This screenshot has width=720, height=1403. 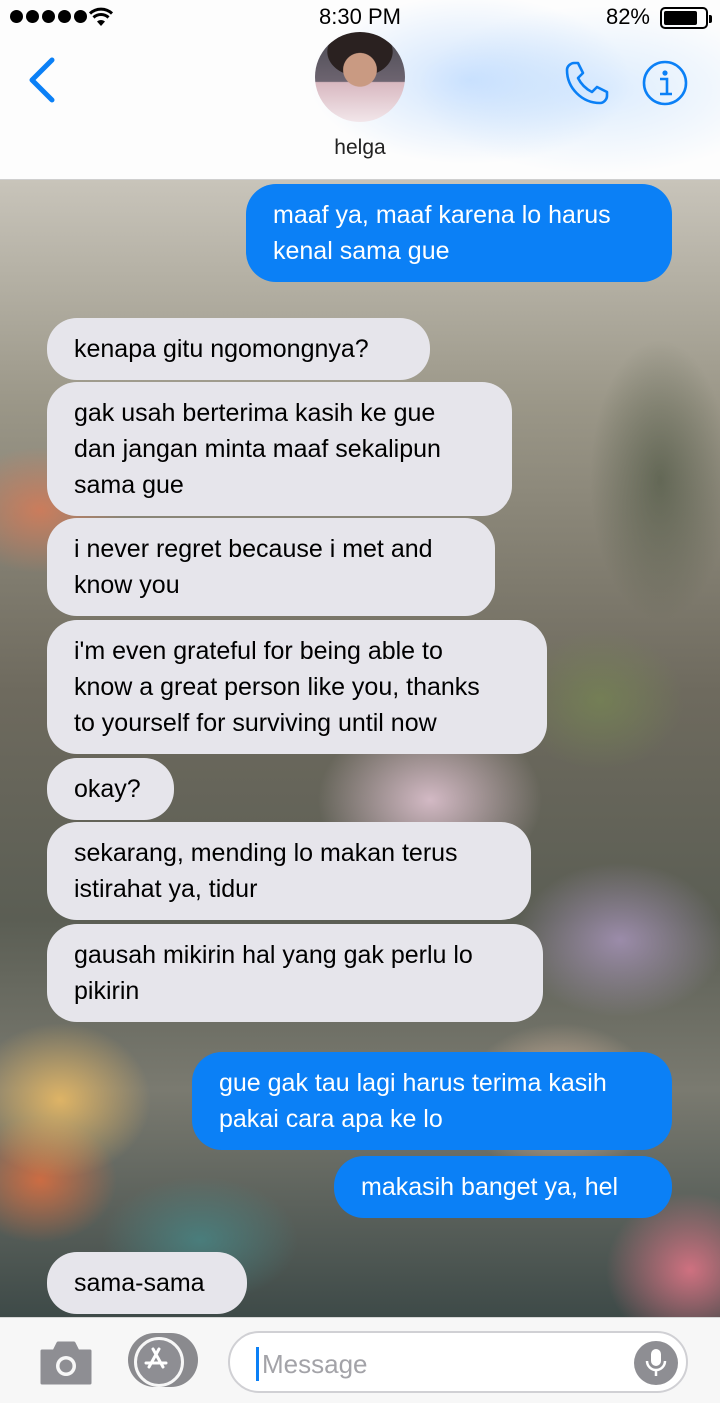 What do you see at coordinates (360, 17) in the screenshot?
I see `status-bar: 8:30 PM 82%` at bounding box center [360, 17].